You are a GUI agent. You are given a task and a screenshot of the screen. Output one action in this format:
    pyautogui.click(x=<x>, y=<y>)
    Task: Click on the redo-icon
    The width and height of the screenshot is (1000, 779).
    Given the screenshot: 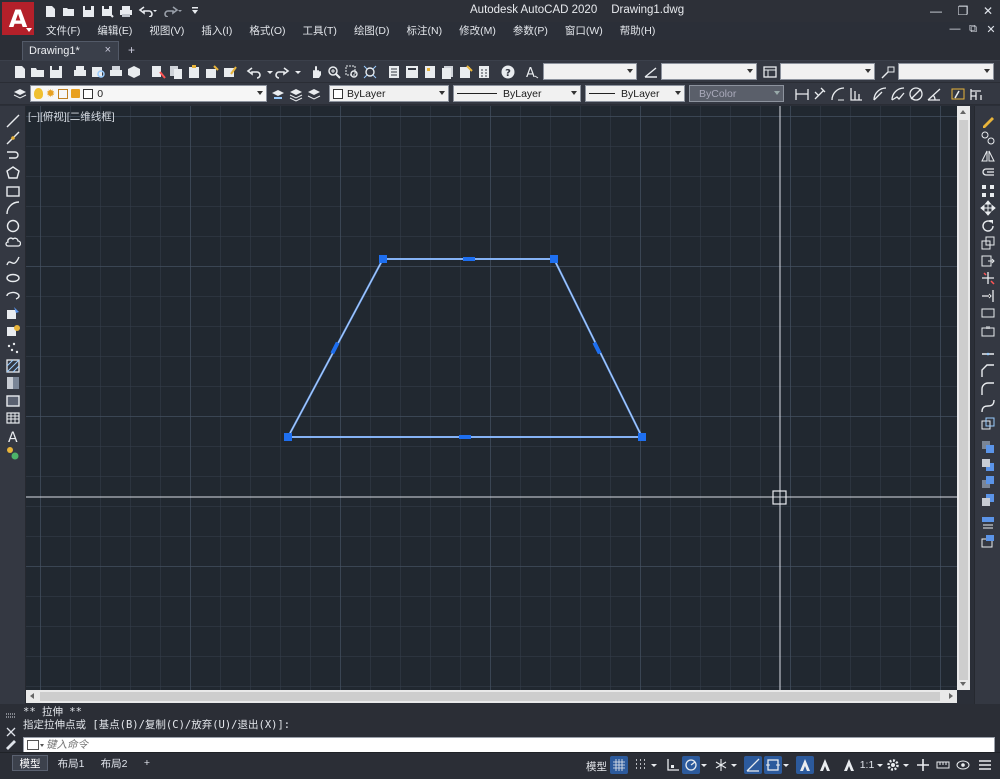 What is the action you would take?
    pyautogui.click(x=282, y=72)
    